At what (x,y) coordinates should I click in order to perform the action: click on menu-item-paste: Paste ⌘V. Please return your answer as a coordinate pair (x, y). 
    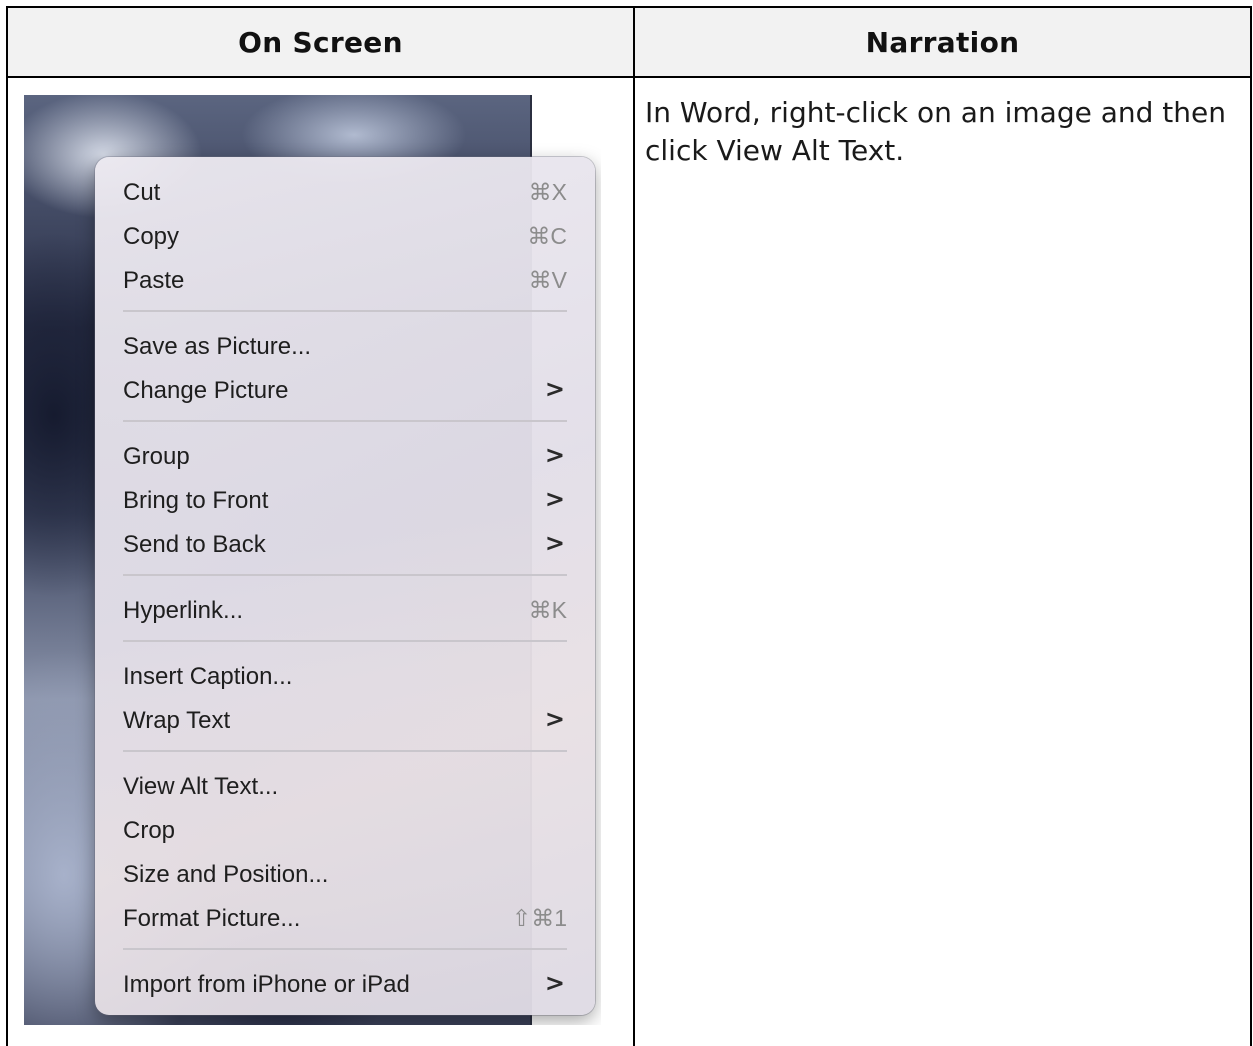
    Looking at the image, I should click on (345, 281).